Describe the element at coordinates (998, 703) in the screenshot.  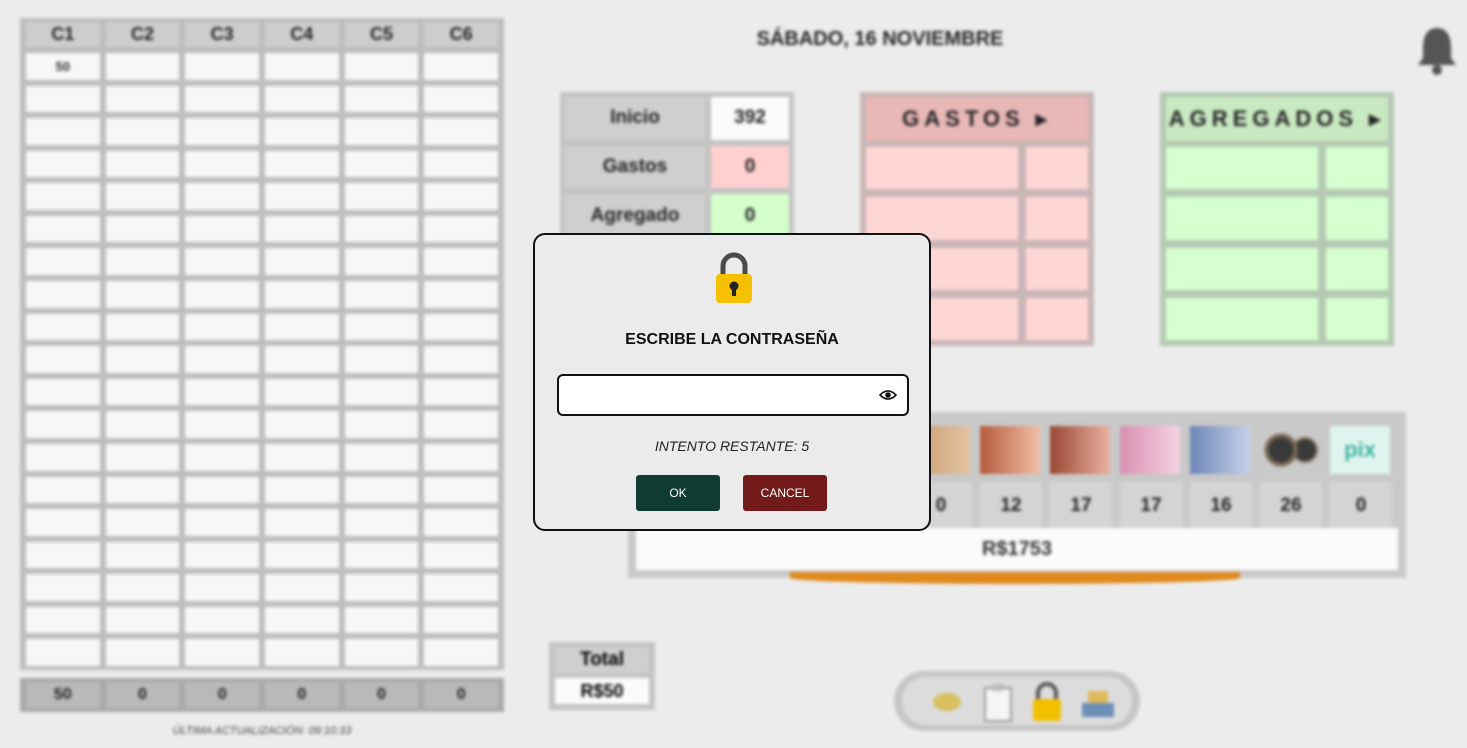
I see `clipboard-icon` at that location.